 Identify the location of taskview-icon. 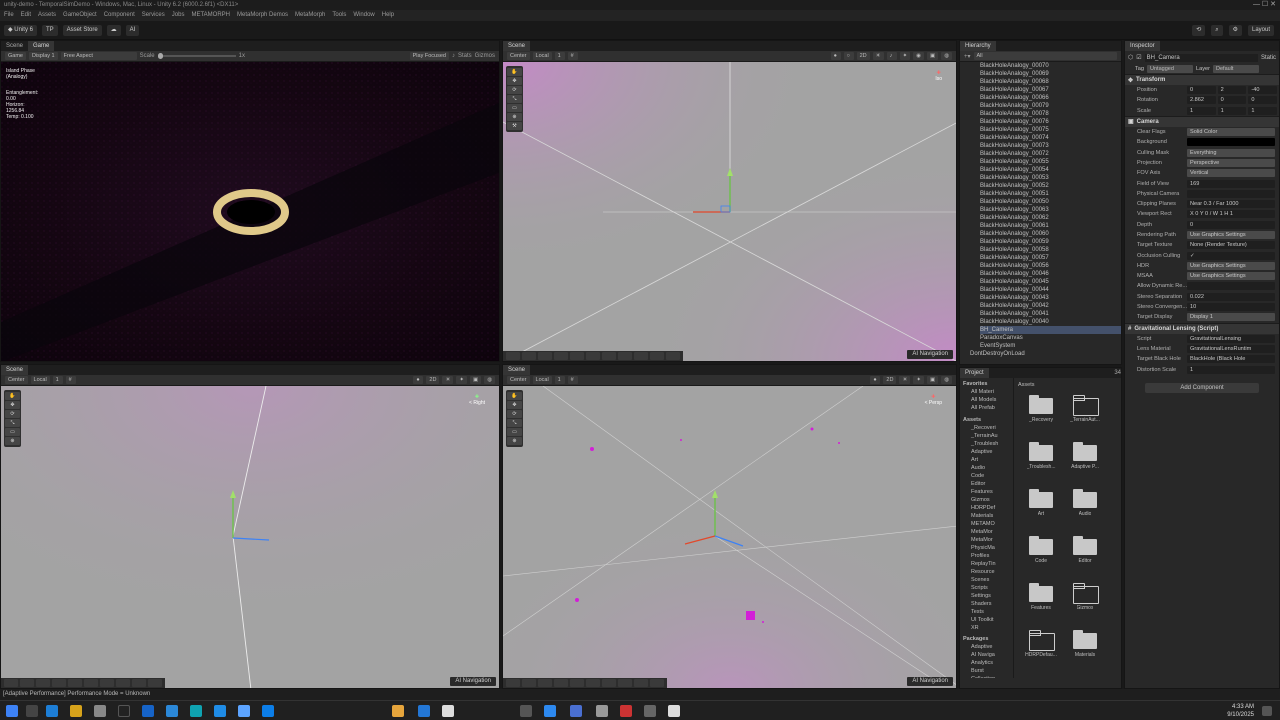
(32, 711).